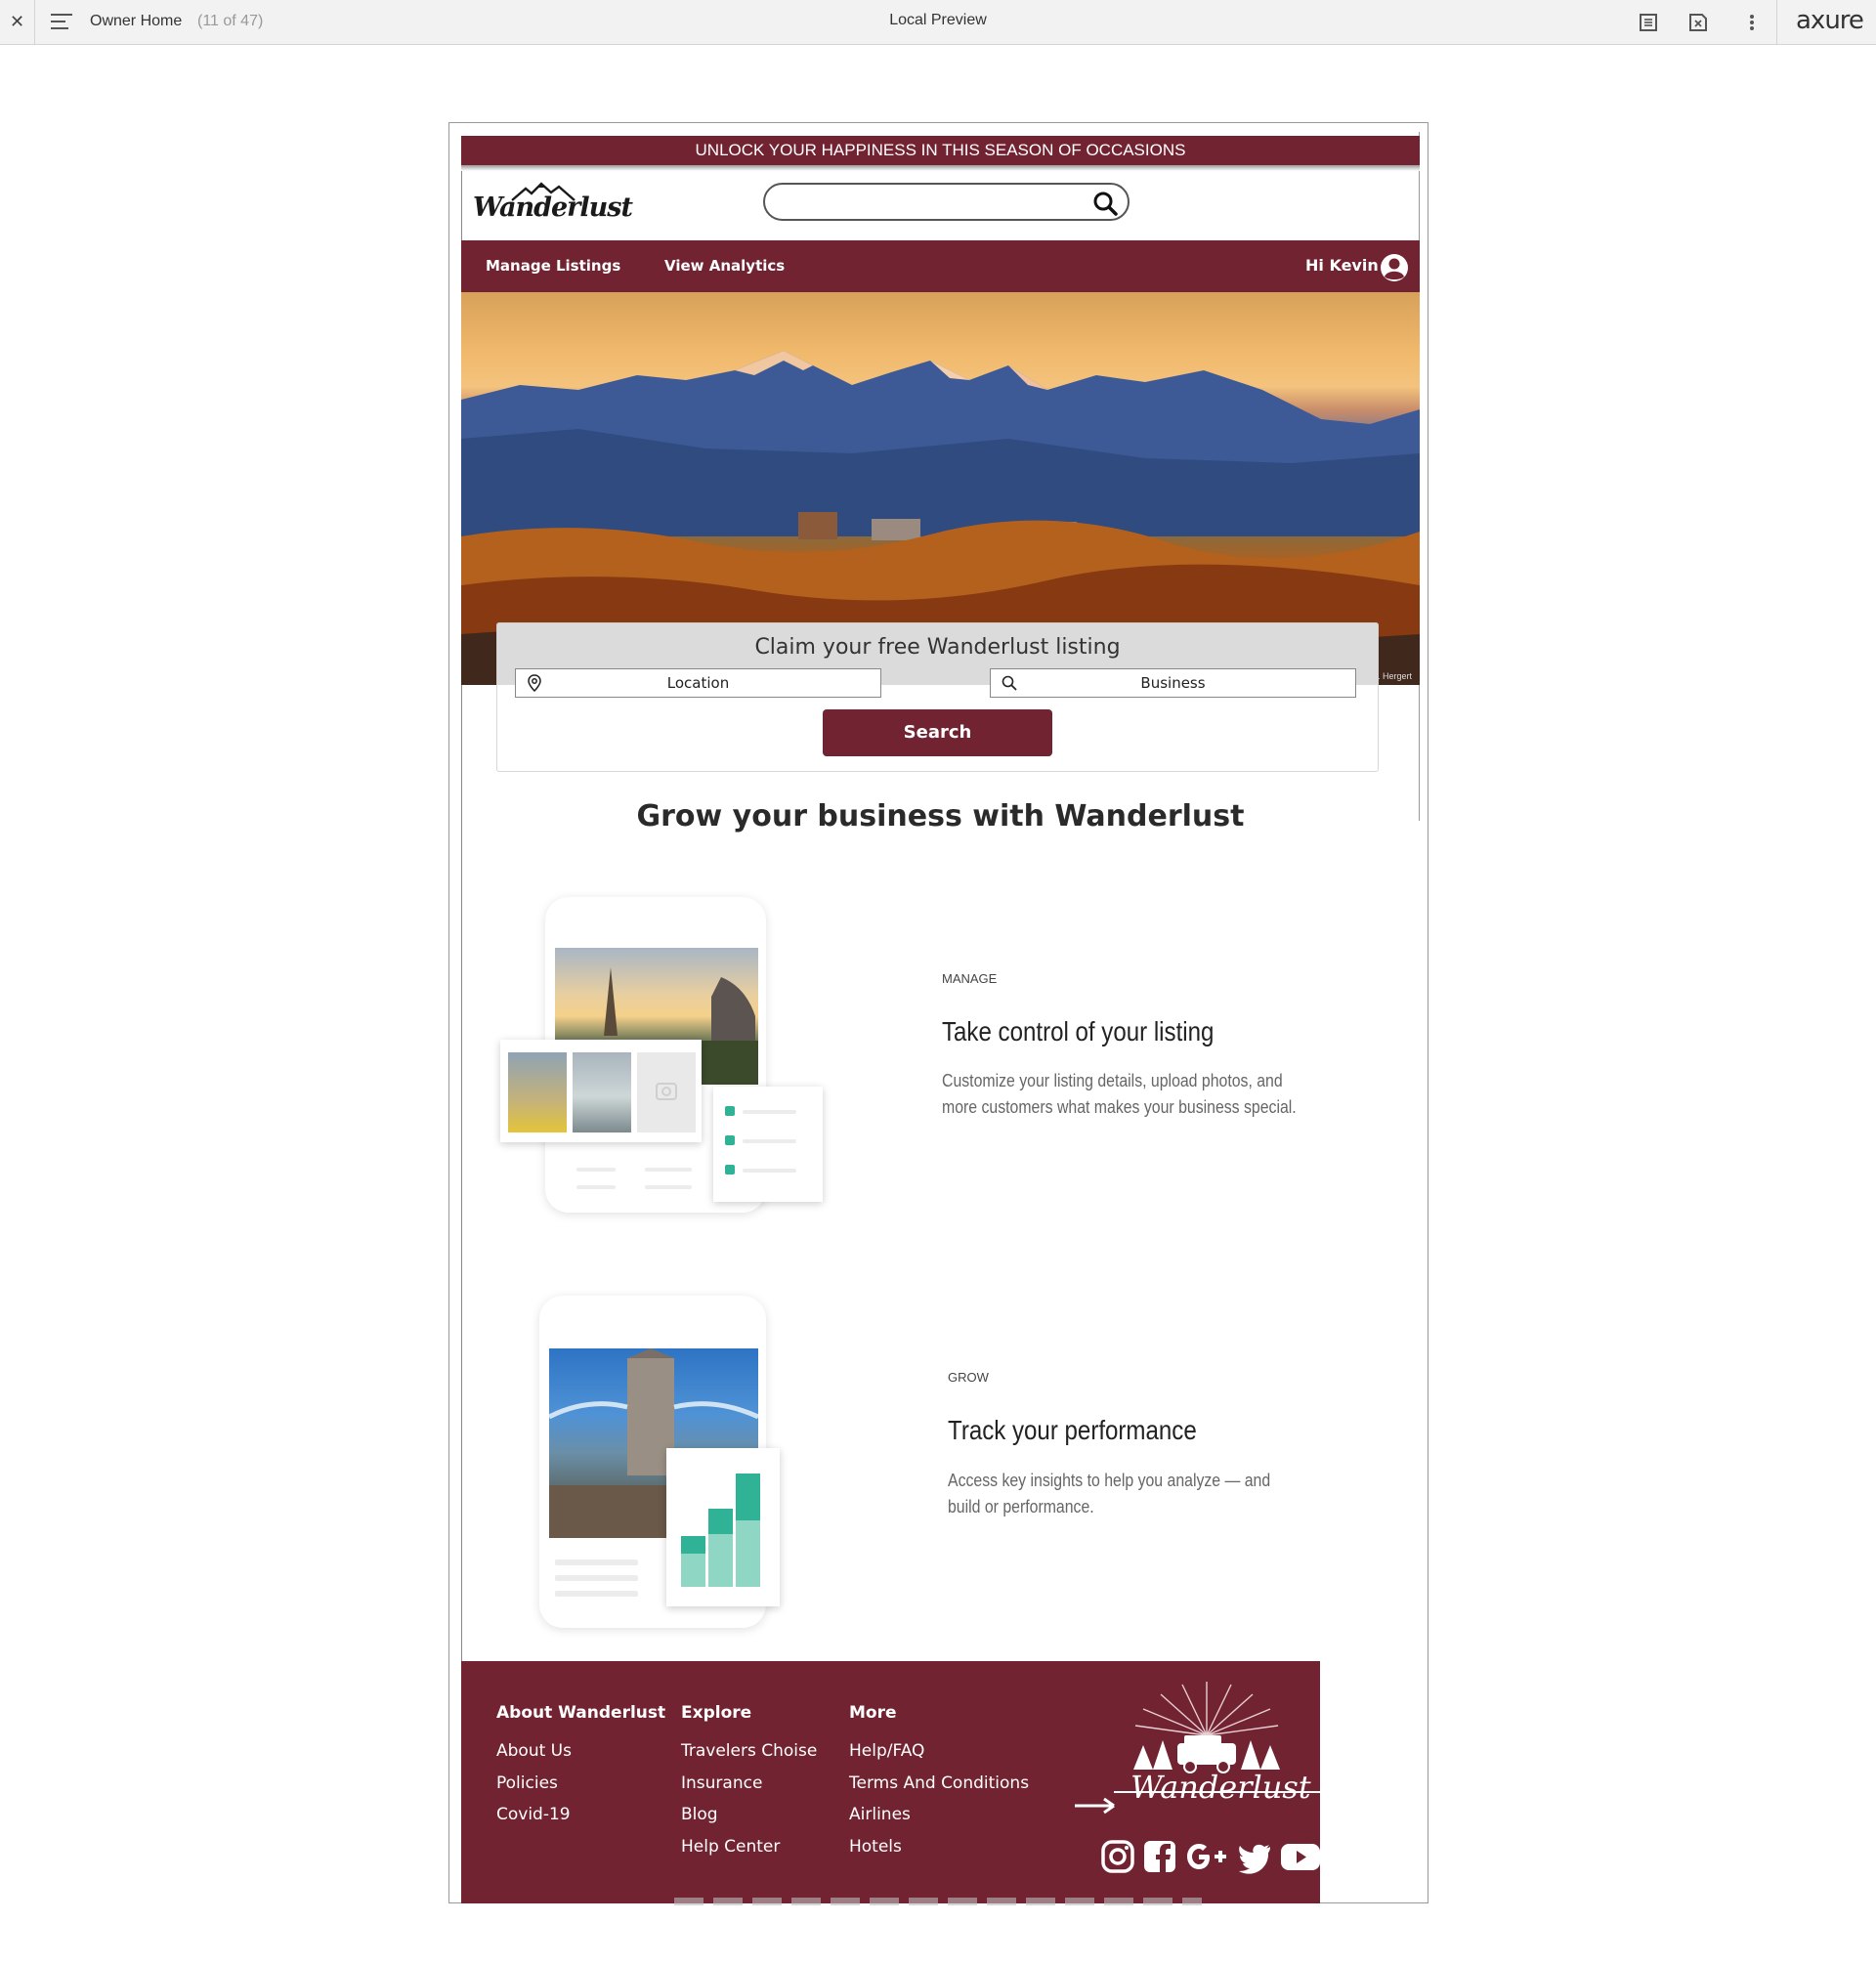 The width and height of the screenshot is (1876, 1965). What do you see at coordinates (886, 1751) in the screenshot?
I see `footer-link-help-faq: Help/FAQ` at bounding box center [886, 1751].